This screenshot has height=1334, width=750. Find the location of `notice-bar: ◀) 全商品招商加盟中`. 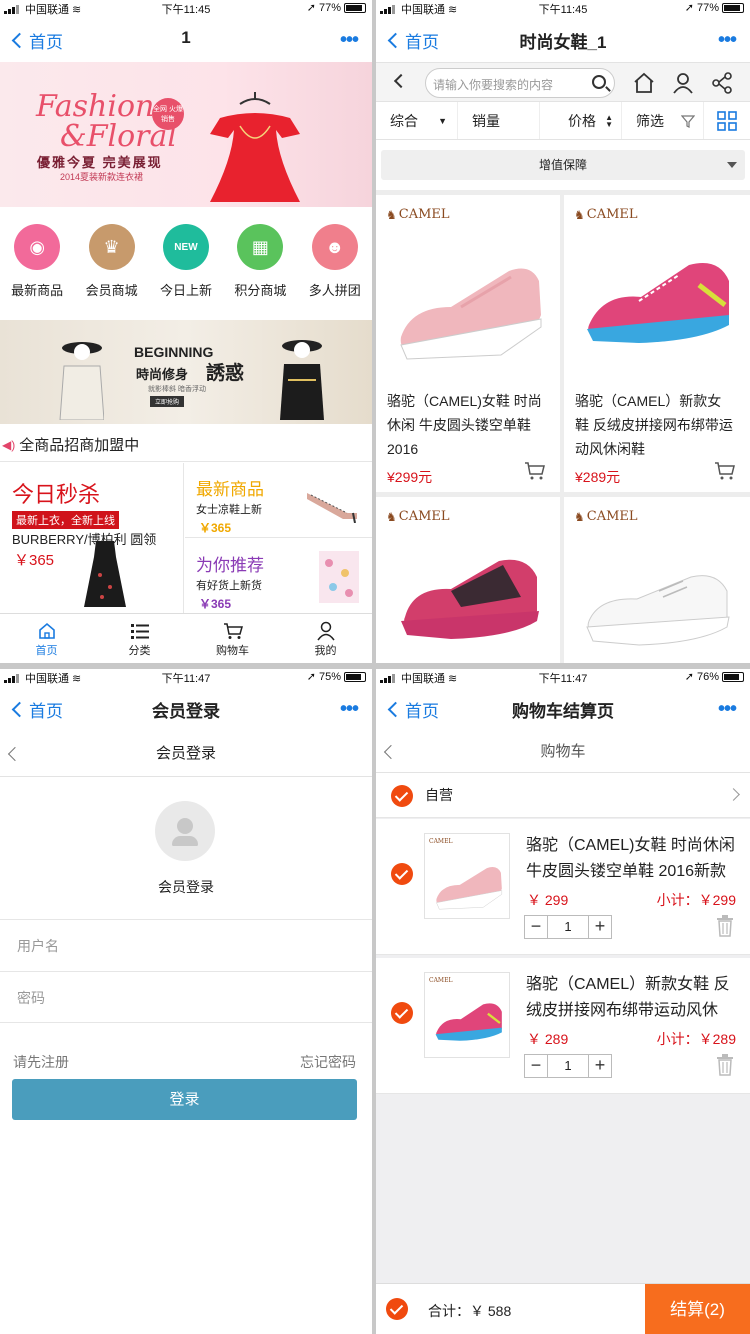

notice-bar: ◀) 全商品招商加盟中 is located at coordinates (186, 445).